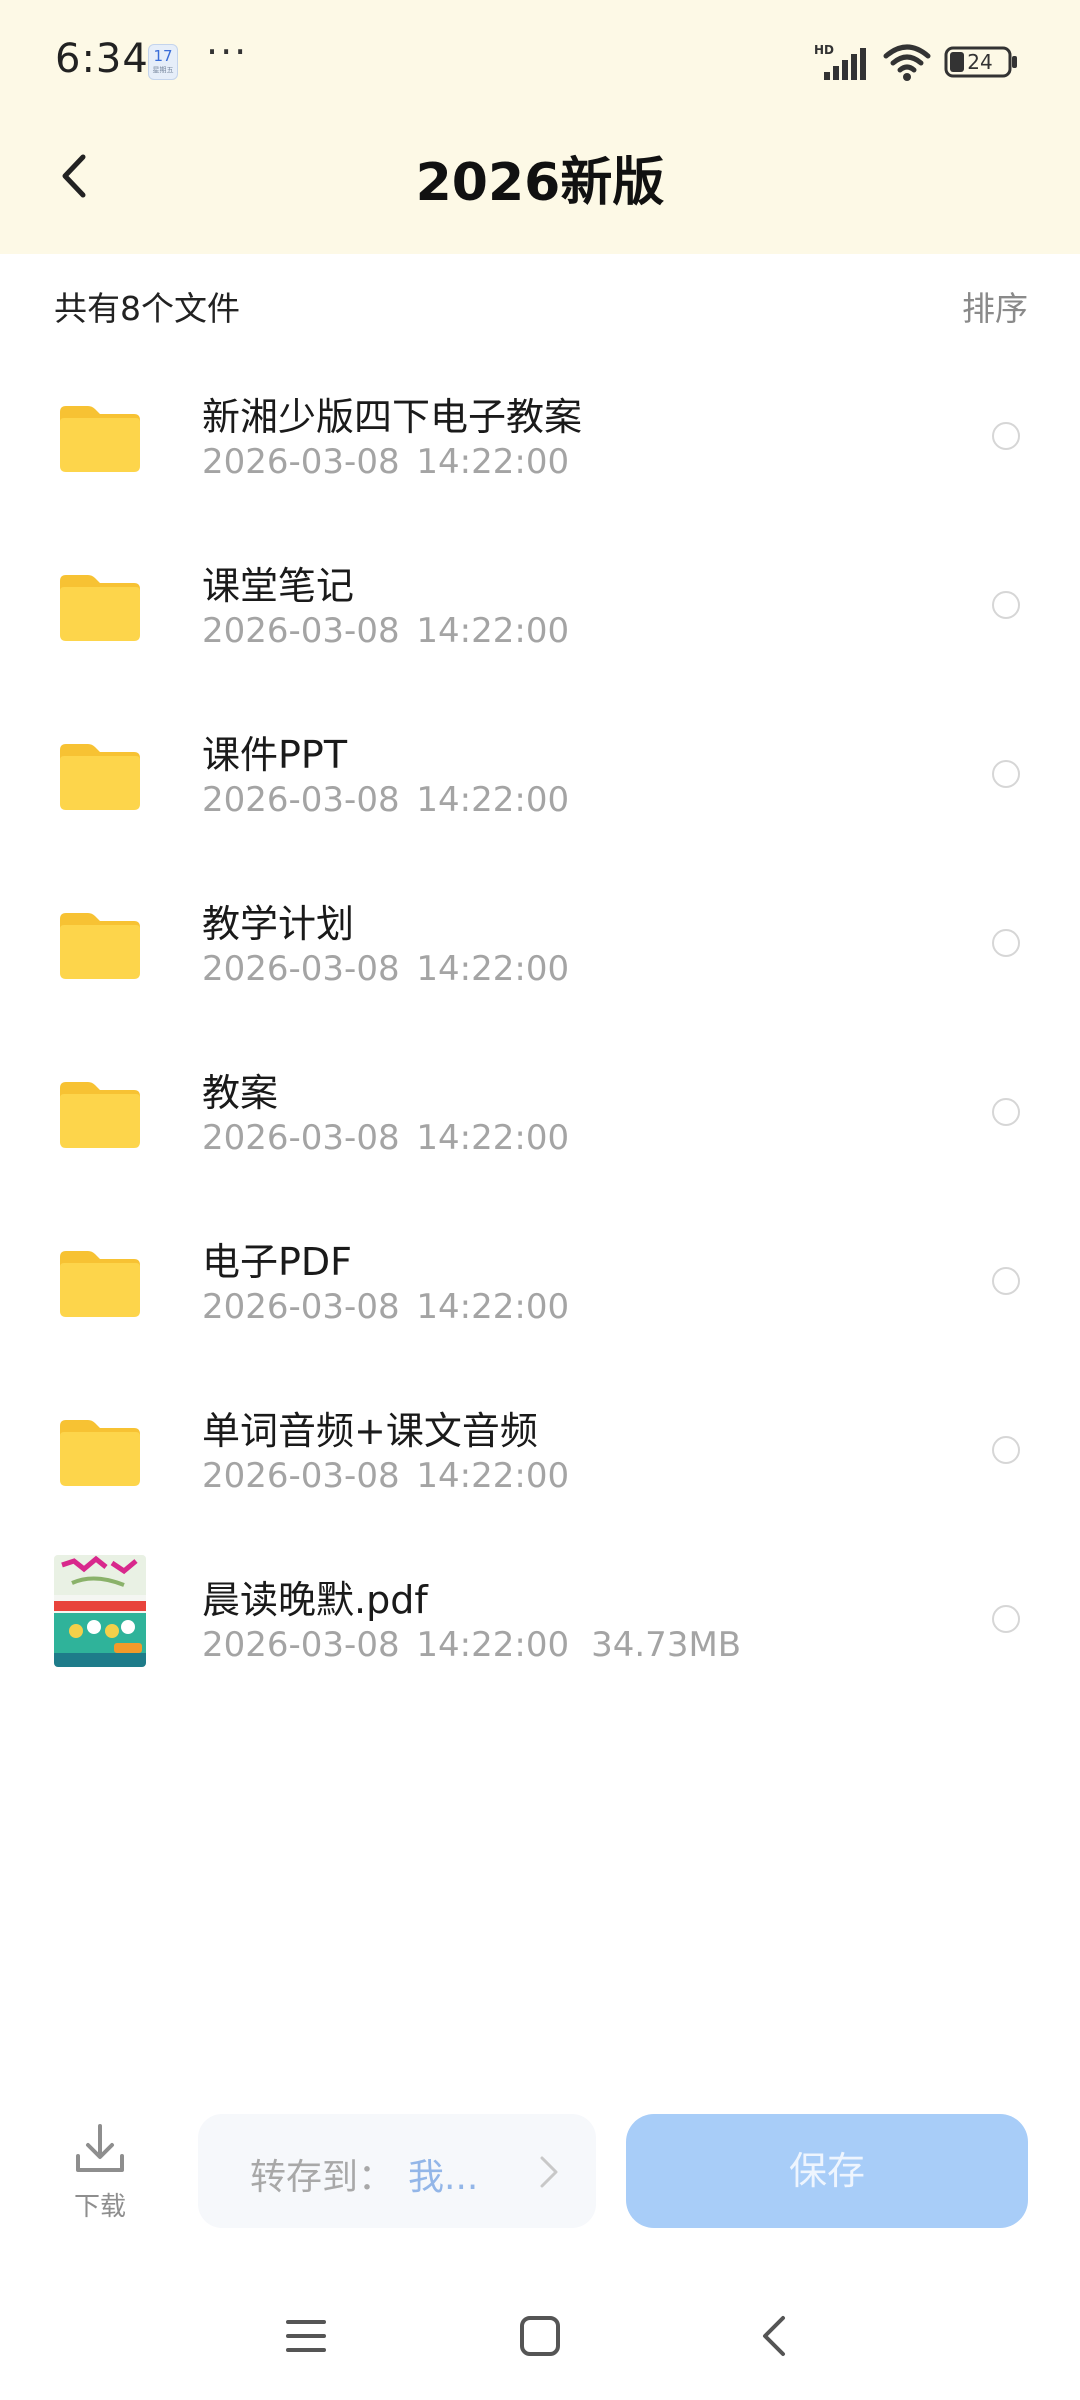 The width and height of the screenshot is (1080, 2400). Describe the element at coordinates (907, 62) in the screenshot. I see `wifi-icon` at that location.